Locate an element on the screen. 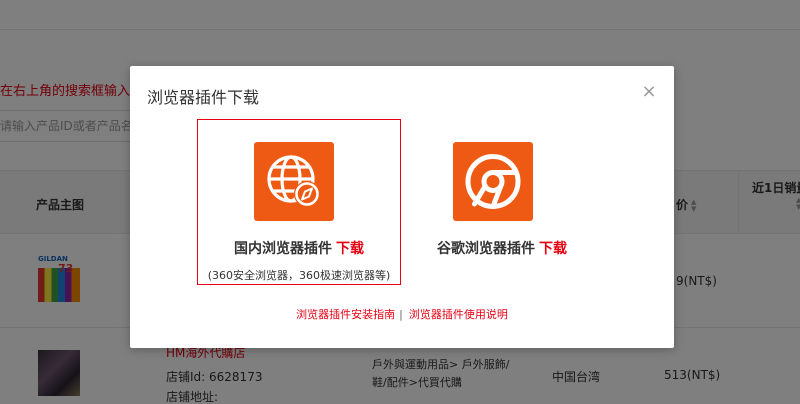  chrome-icon is located at coordinates (493, 181).